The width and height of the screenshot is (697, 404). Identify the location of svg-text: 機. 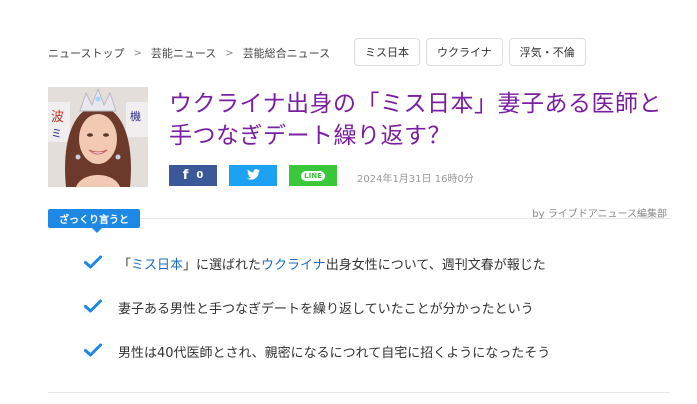
(135, 116).